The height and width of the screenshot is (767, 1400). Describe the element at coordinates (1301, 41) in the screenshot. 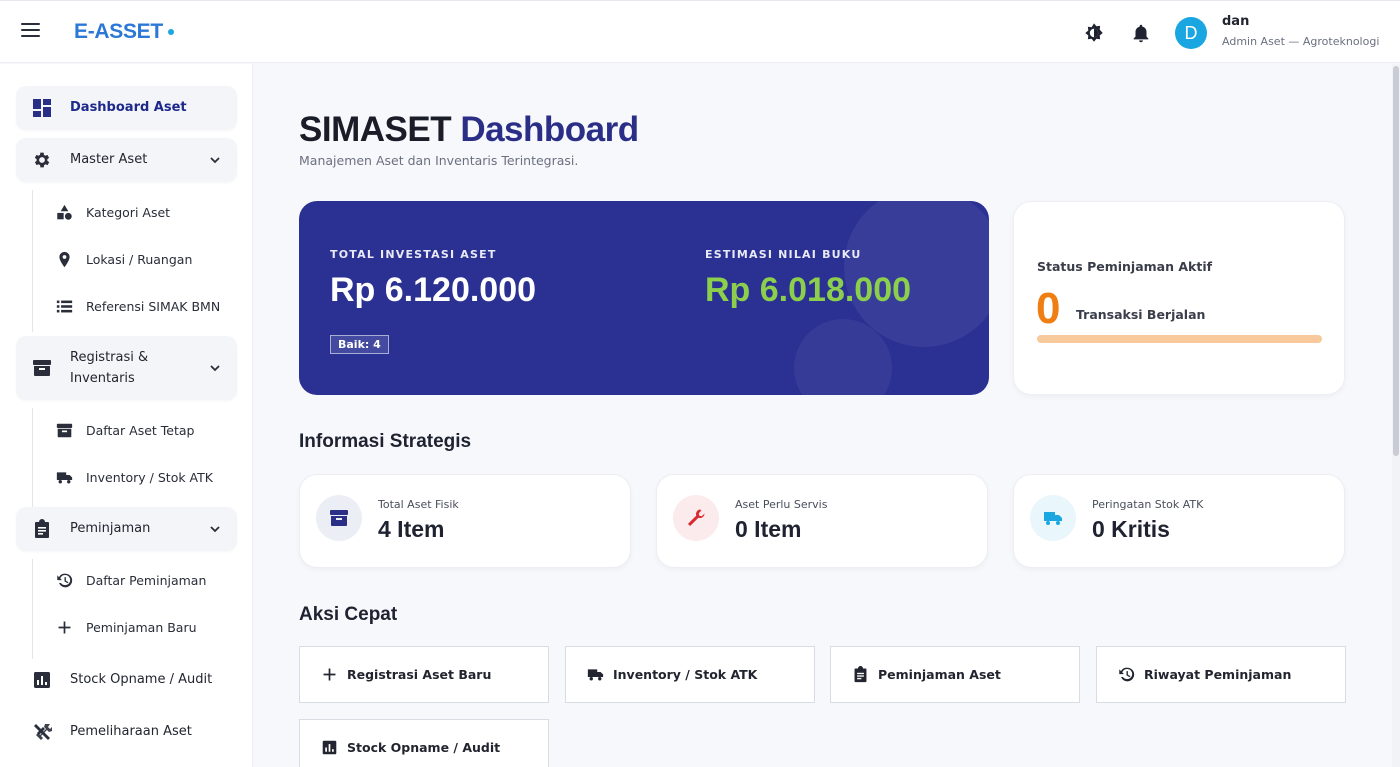

I see `user-role: Admin Aset — Agroteknologi` at that location.